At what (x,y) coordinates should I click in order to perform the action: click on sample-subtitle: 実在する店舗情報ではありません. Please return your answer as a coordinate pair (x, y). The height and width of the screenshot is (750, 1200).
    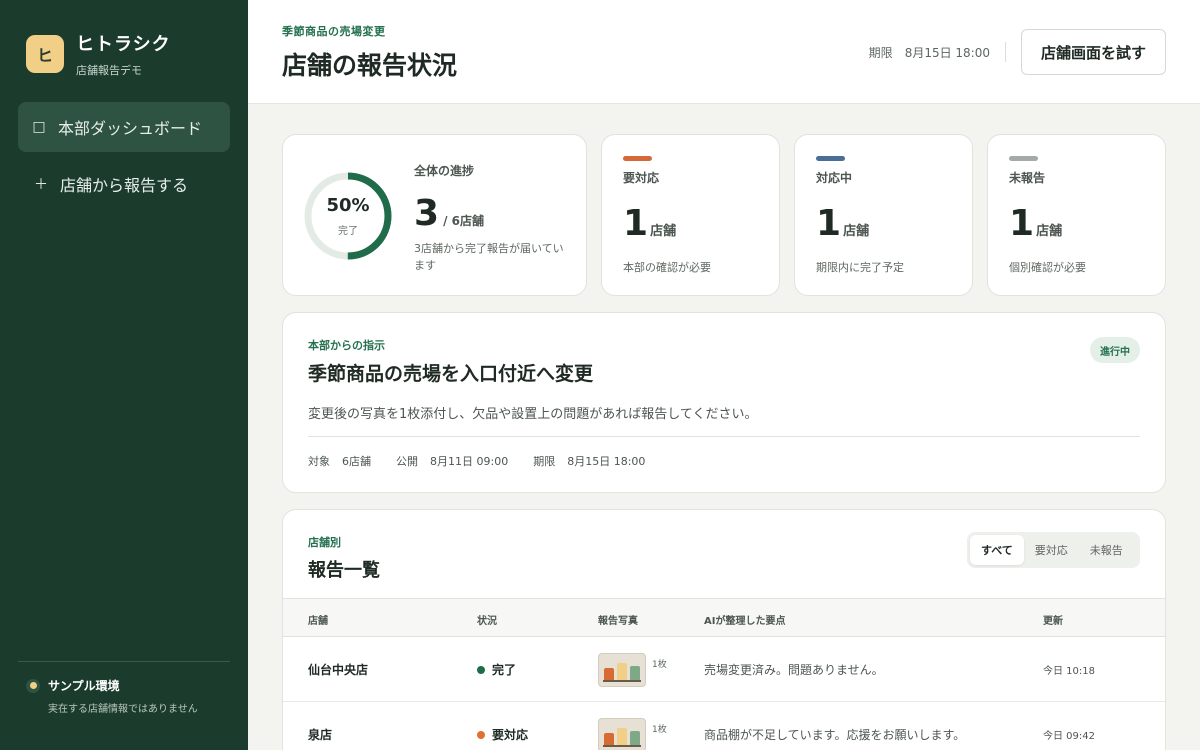
    Looking at the image, I should click on (123, 709).